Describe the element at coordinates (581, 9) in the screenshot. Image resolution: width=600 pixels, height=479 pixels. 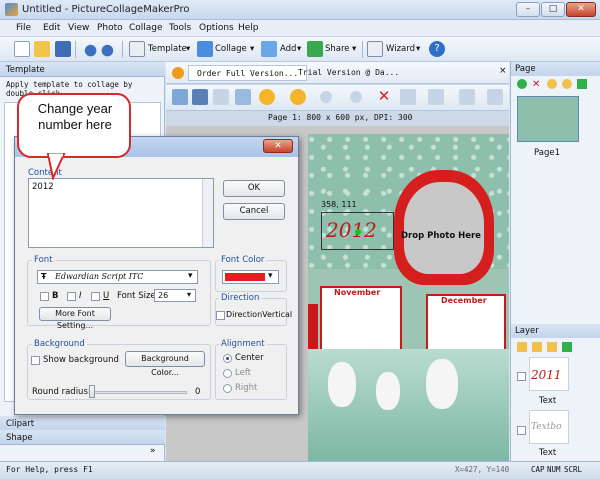
I see `close-button: ✕` at that location.